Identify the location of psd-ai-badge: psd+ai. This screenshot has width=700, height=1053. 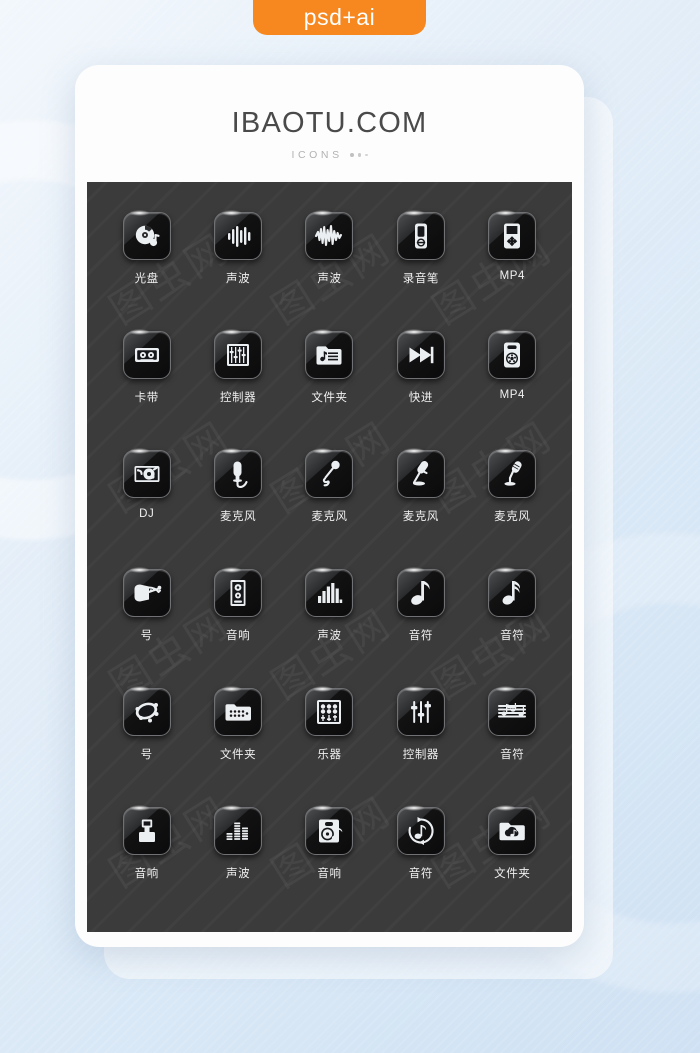
(339, 17).